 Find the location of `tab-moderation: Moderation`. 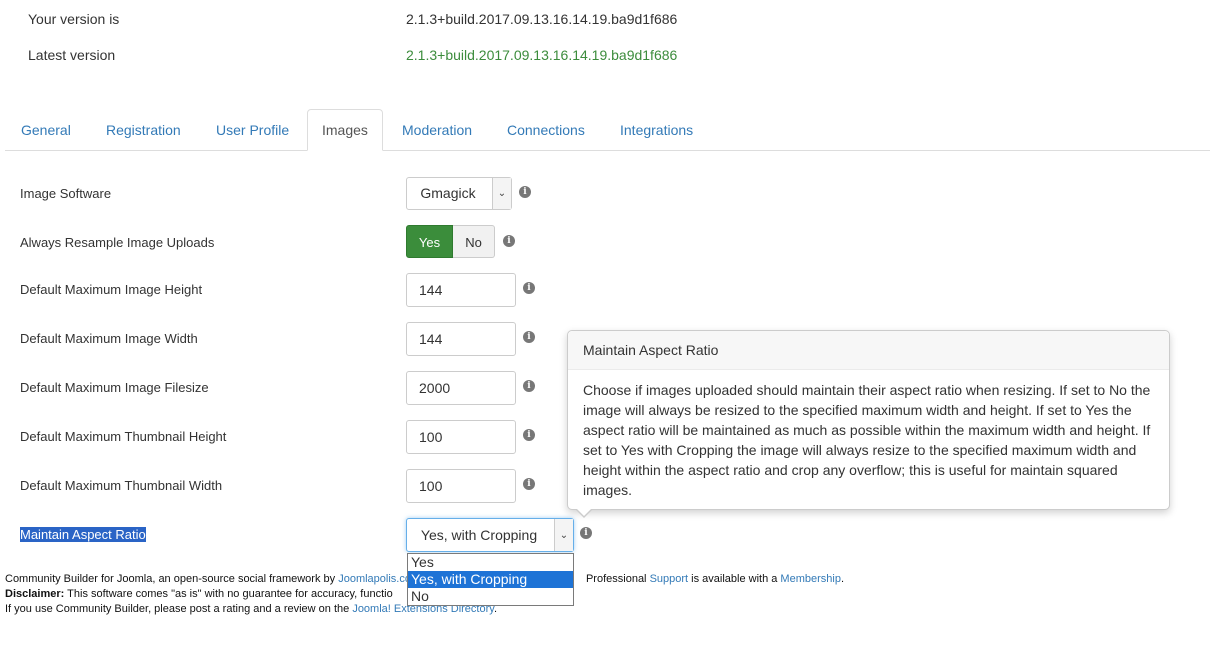

tab-moderation: Moderation is located at coordinates (437, 130).